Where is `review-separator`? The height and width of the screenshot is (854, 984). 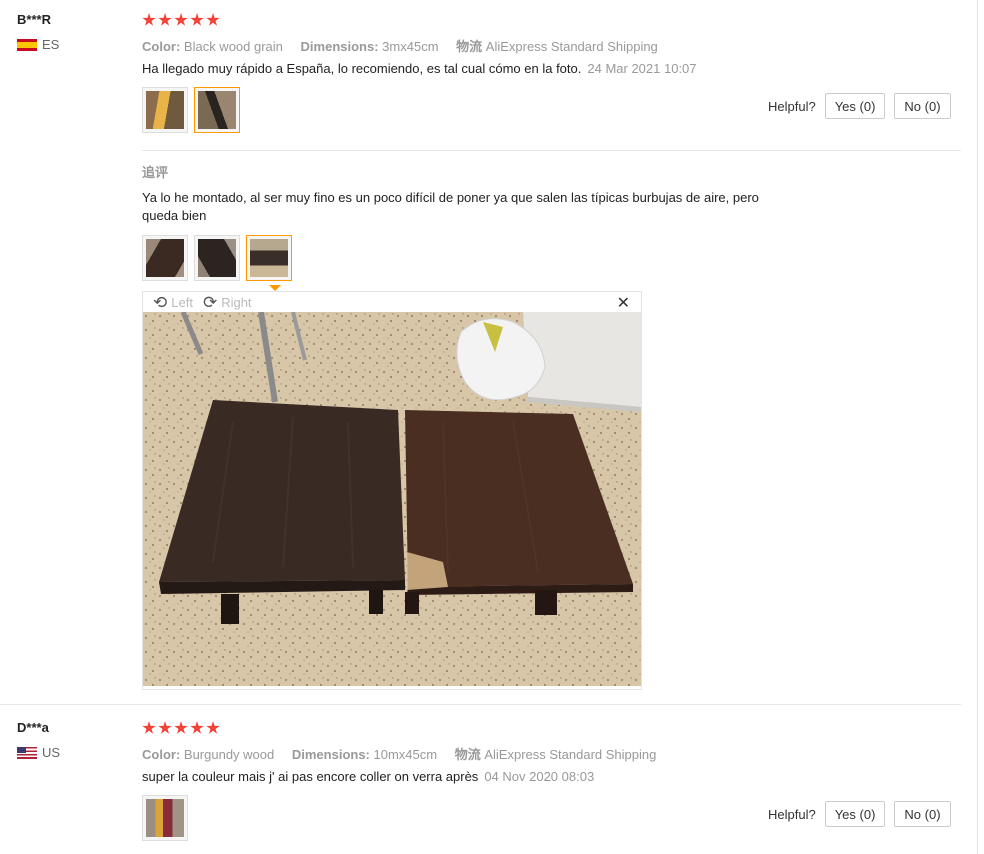
review-separator is located at coordinates (480, 704).